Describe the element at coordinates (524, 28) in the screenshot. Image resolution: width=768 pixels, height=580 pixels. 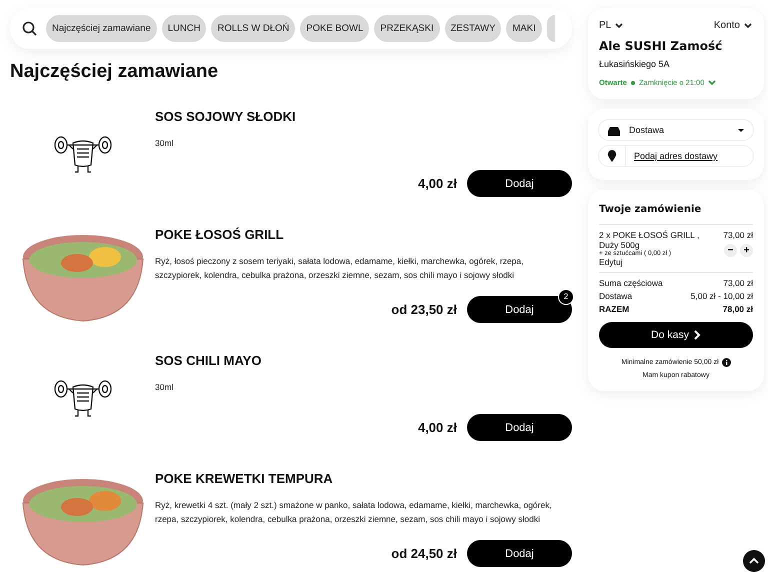
I see `category-chip: MAKI` at that location.